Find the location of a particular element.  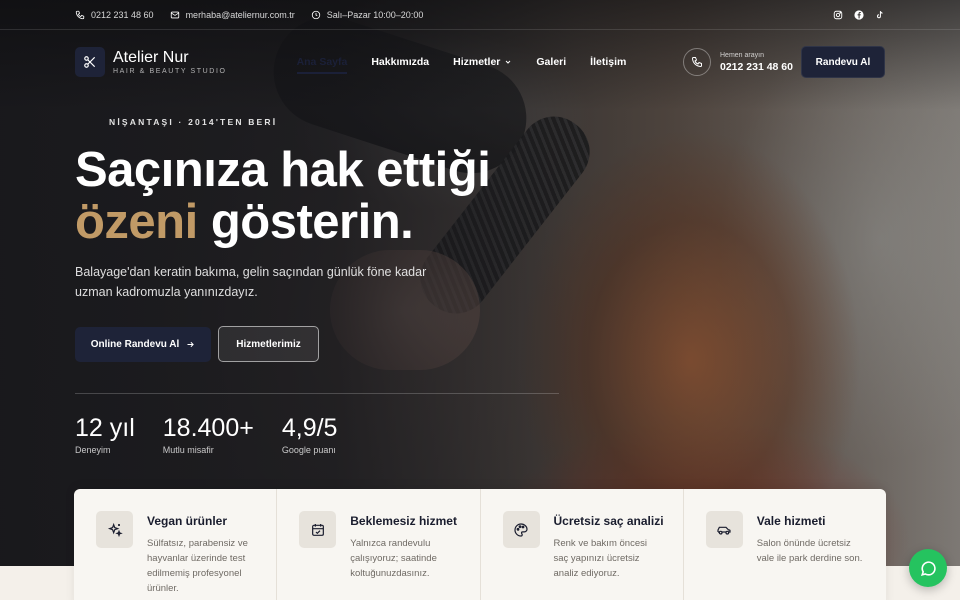

whatsapp-button is located at coordinates (928, 568).